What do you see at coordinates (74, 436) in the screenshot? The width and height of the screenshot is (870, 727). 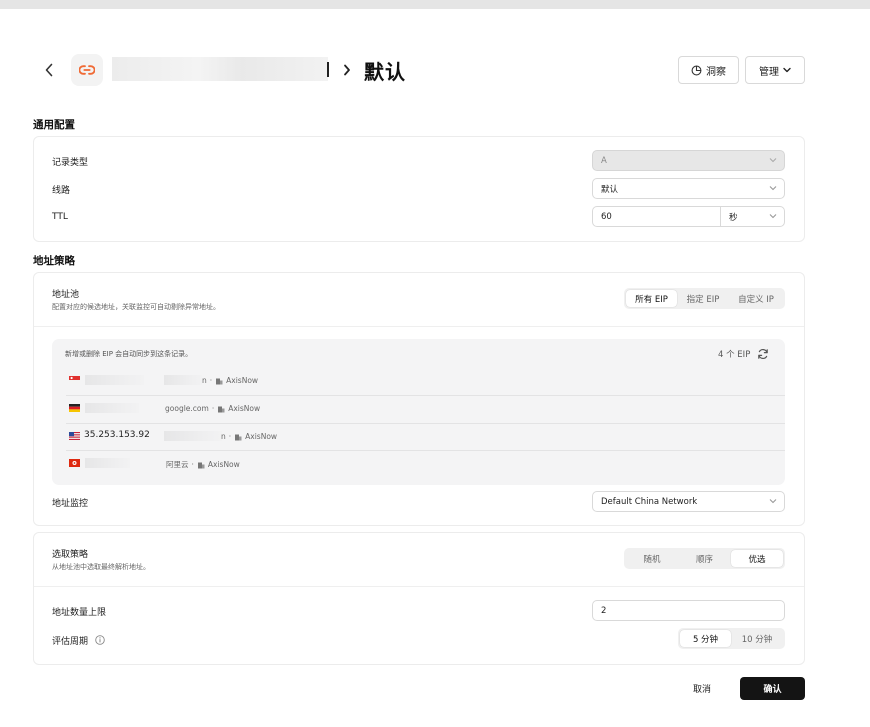 I see `united-states-flag-icon` at bounding box center [74, 436].